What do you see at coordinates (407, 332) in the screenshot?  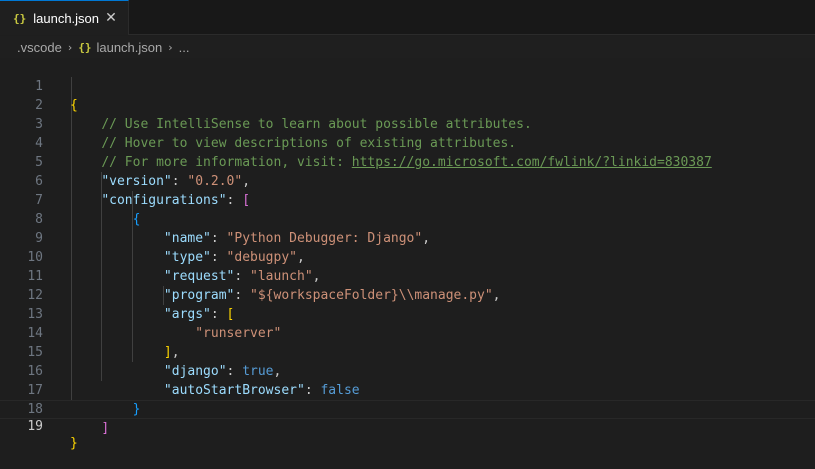 I see `code-line: 14 ],` at bounding box center [407, 332].